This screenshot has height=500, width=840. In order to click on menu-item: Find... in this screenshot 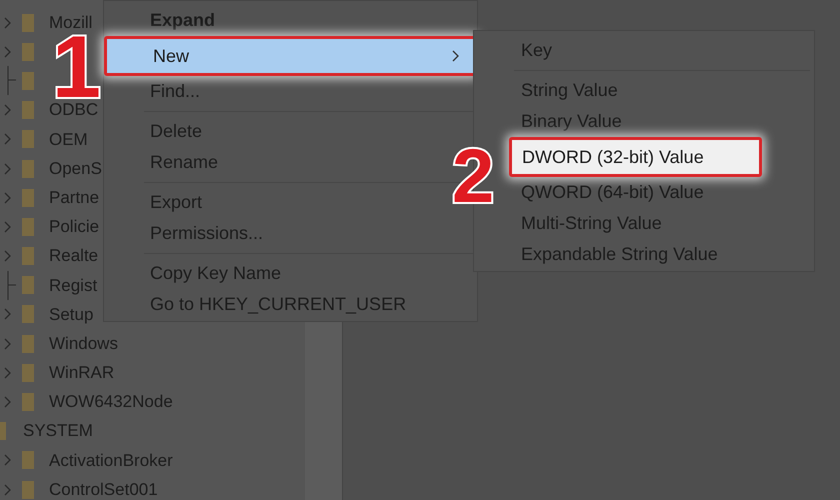, I will do `click(270, 91)`.